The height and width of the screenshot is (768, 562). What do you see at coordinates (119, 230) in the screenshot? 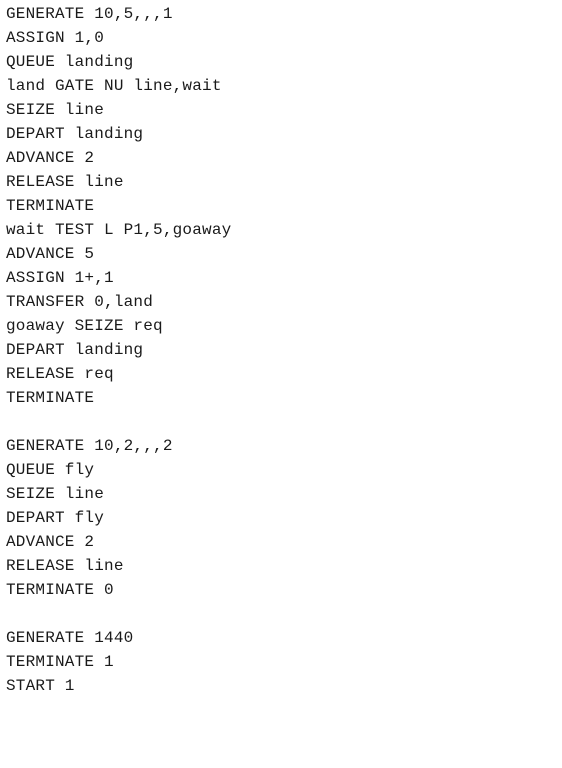
I see `code-line: wait TEST L P1,5,goaway` at bounding box center [119, 230].